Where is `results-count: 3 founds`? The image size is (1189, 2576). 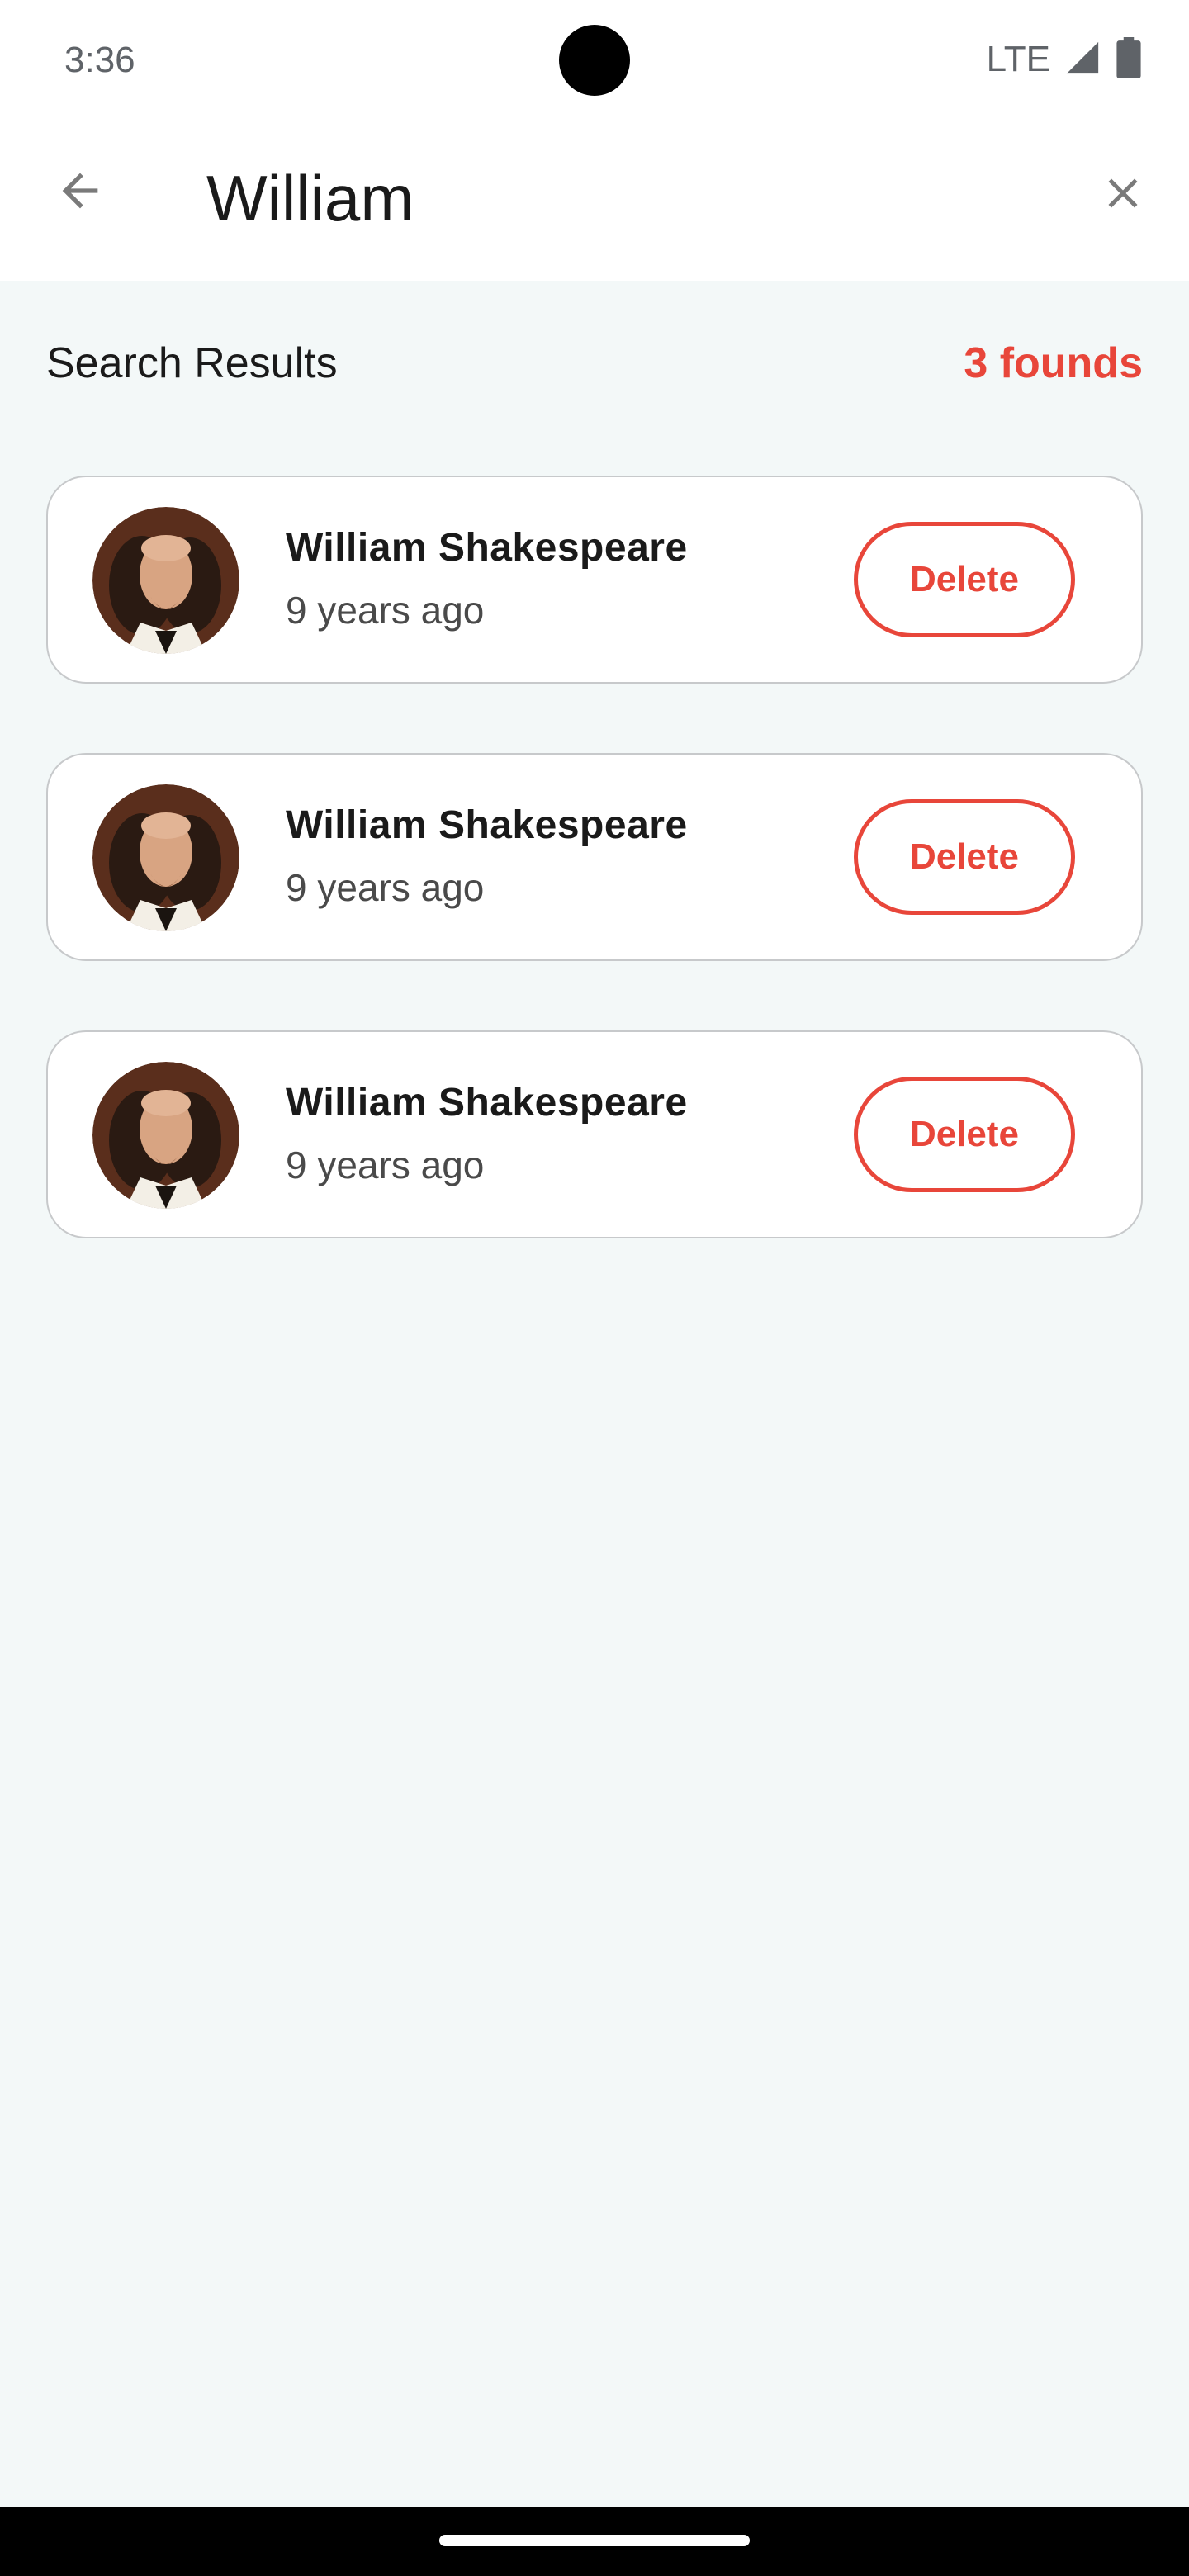
results-count: 3 founds is located at coordinates (1053, 363).